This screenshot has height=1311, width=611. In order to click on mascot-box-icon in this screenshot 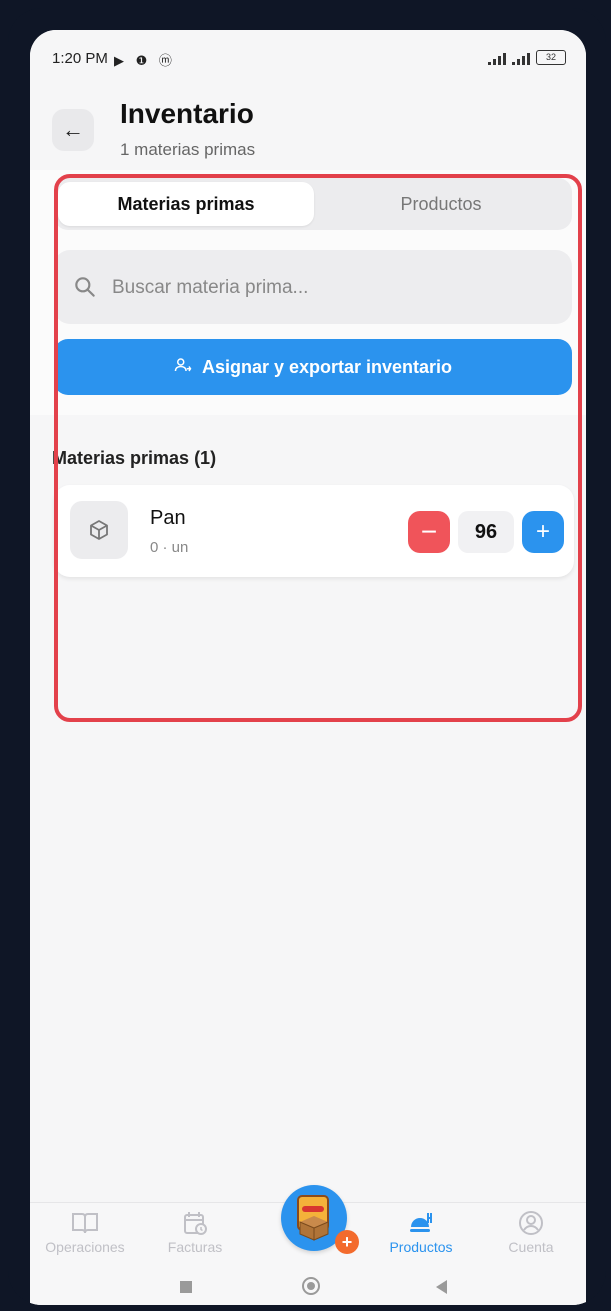, I will do `click(313, 1218)`.